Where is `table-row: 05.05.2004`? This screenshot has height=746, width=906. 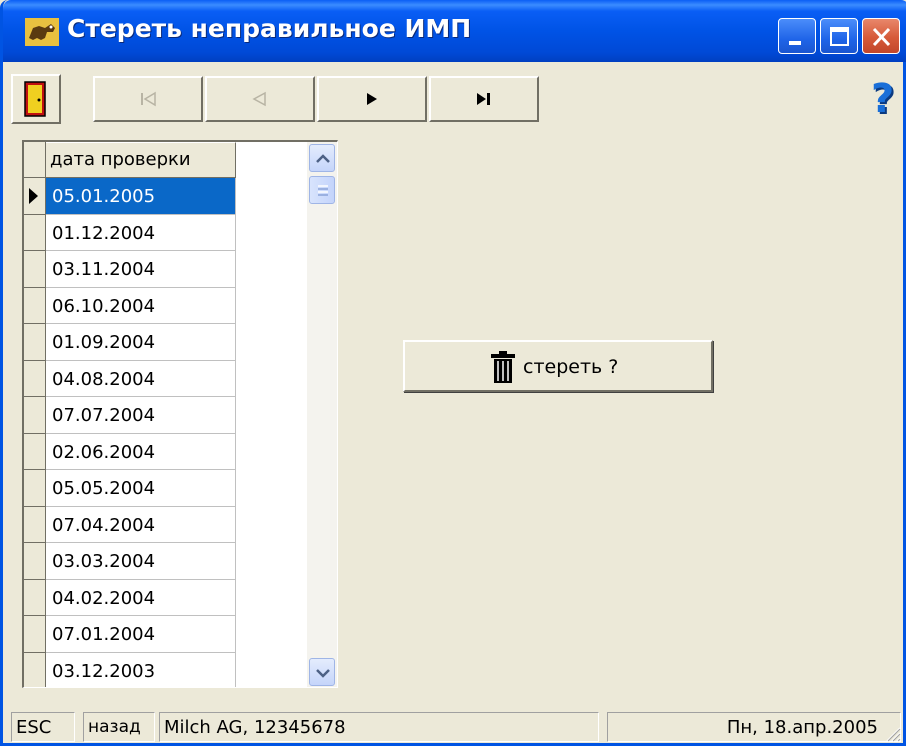 table-row: 05.05.2004 is located at coordinates (130, 488).